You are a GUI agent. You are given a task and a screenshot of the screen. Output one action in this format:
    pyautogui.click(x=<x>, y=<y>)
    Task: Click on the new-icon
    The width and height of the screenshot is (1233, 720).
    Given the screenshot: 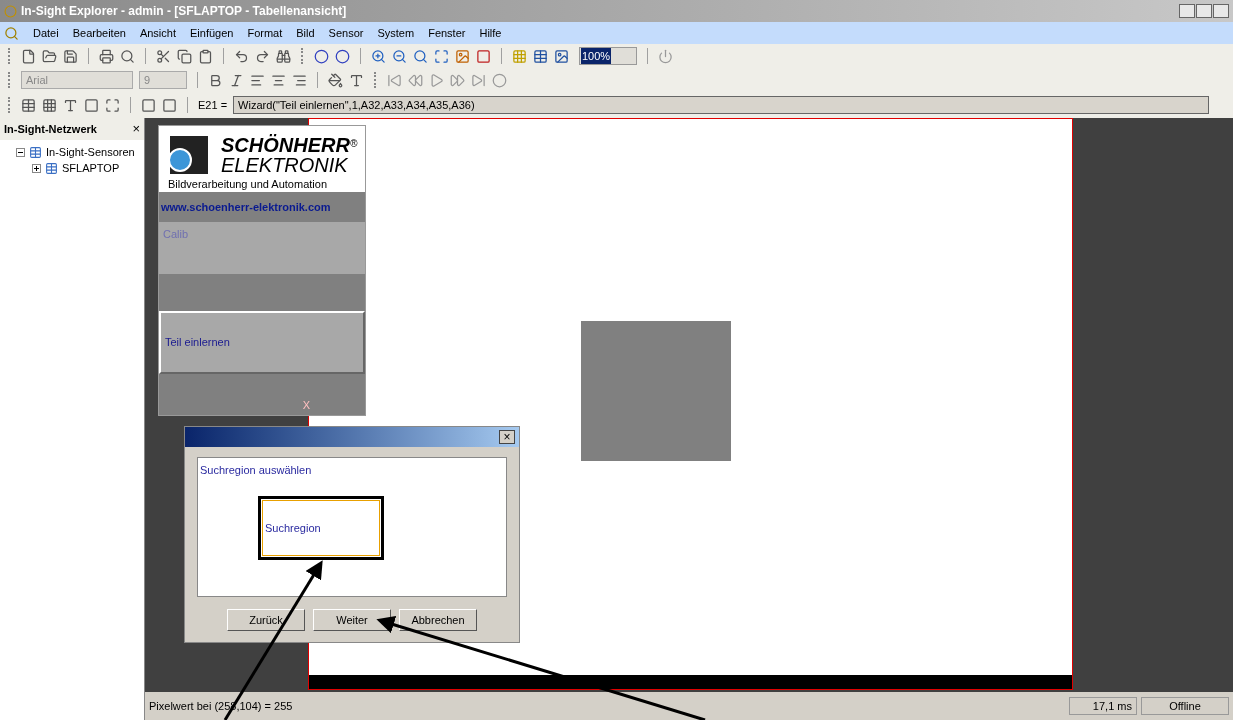 What is the action you would take?
    pyautogui.click(x=28, y=56)
    